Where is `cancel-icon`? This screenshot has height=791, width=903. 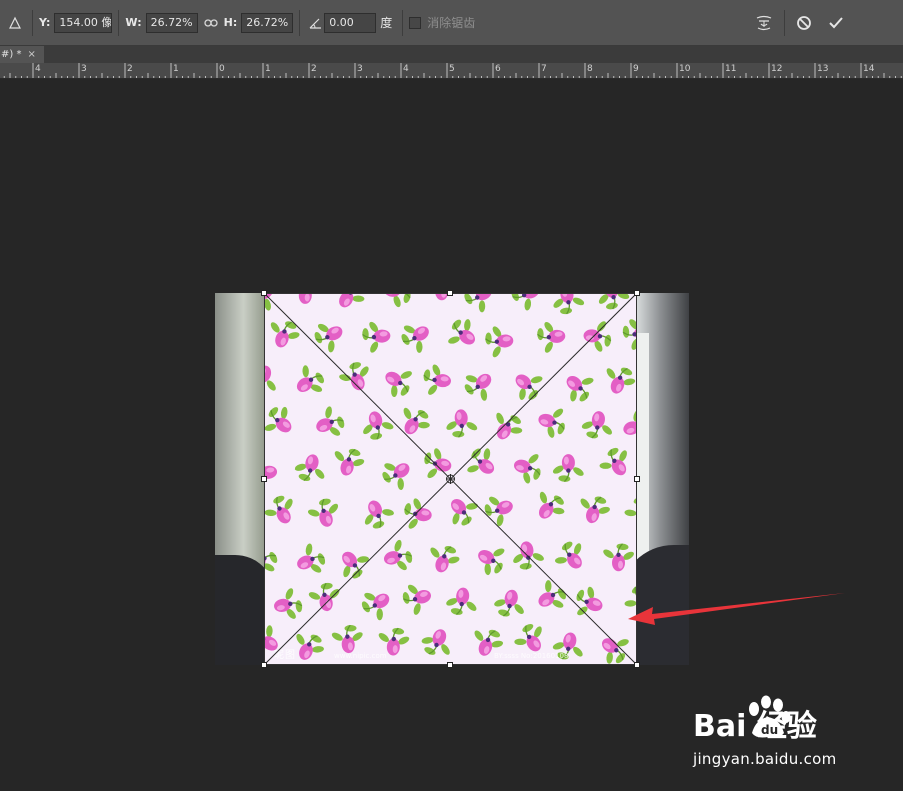
cancel-icon is located at coordinates (804, 23).